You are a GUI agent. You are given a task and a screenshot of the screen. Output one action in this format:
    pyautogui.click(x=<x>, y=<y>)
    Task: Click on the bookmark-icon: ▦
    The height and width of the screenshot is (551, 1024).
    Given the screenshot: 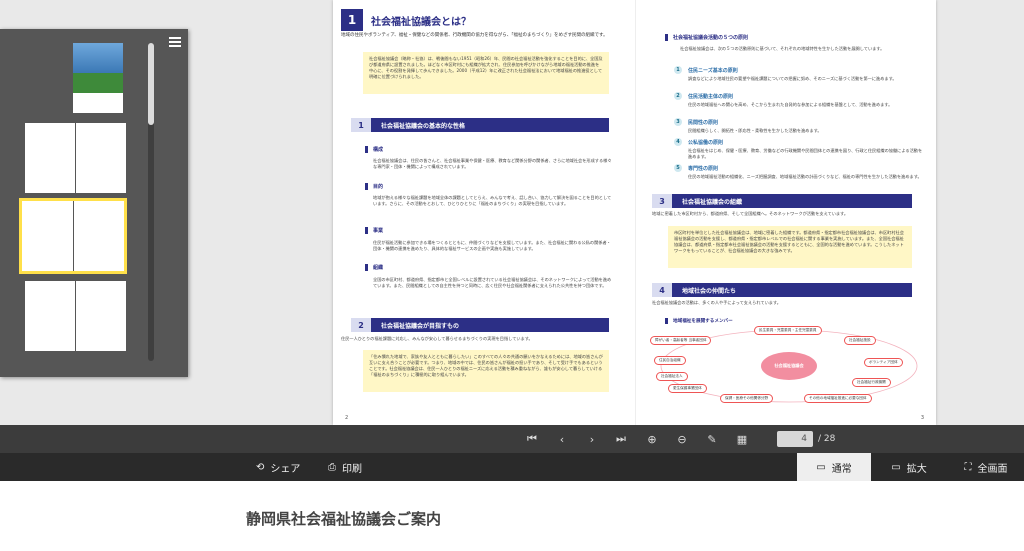 What is the action you would take?
    pyautogui.click(x=742, y=439)
    